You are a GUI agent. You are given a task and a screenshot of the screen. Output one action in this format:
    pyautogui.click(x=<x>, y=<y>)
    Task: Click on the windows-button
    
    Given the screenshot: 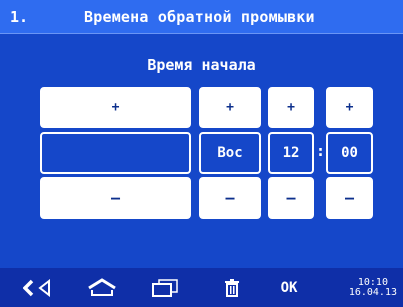 What is the action you would take?
    pyautogui.click(x=165, y=287)
    